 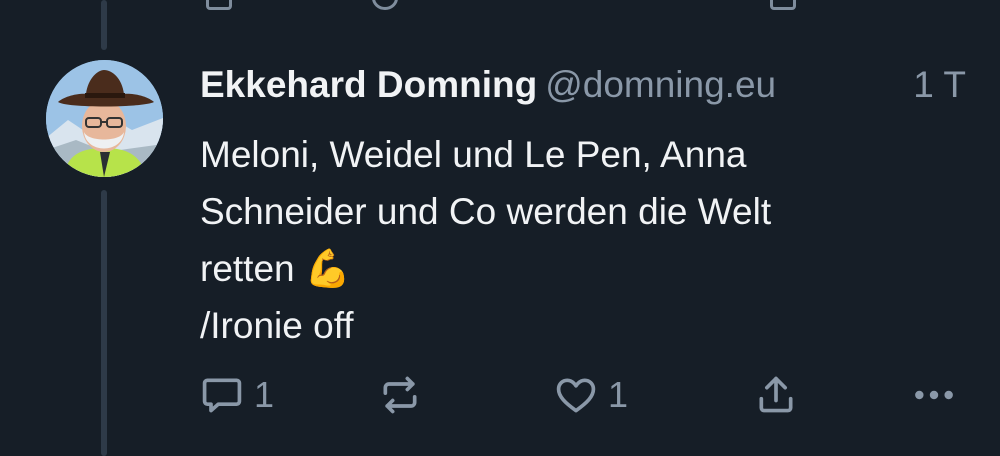 What do you see at coordinates (576, 395) in the screenshot?
I see `like-icon` at bounding box center [576, 395].